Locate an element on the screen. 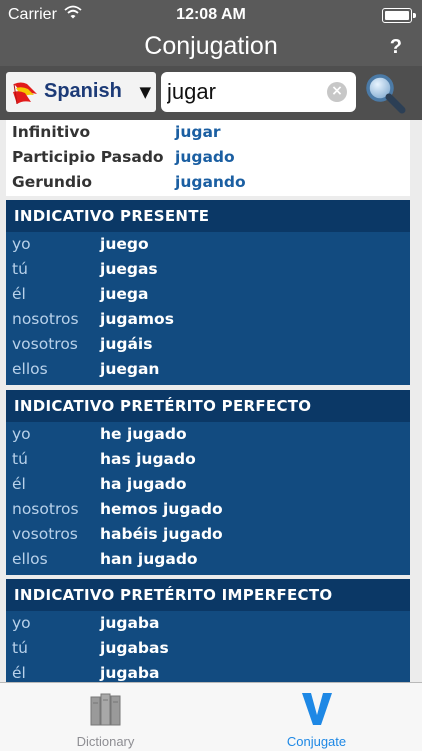 Image resolution: width=422 pixels, height=751 pixels. verb-form: he jugado is located at coordinates (143, 434).